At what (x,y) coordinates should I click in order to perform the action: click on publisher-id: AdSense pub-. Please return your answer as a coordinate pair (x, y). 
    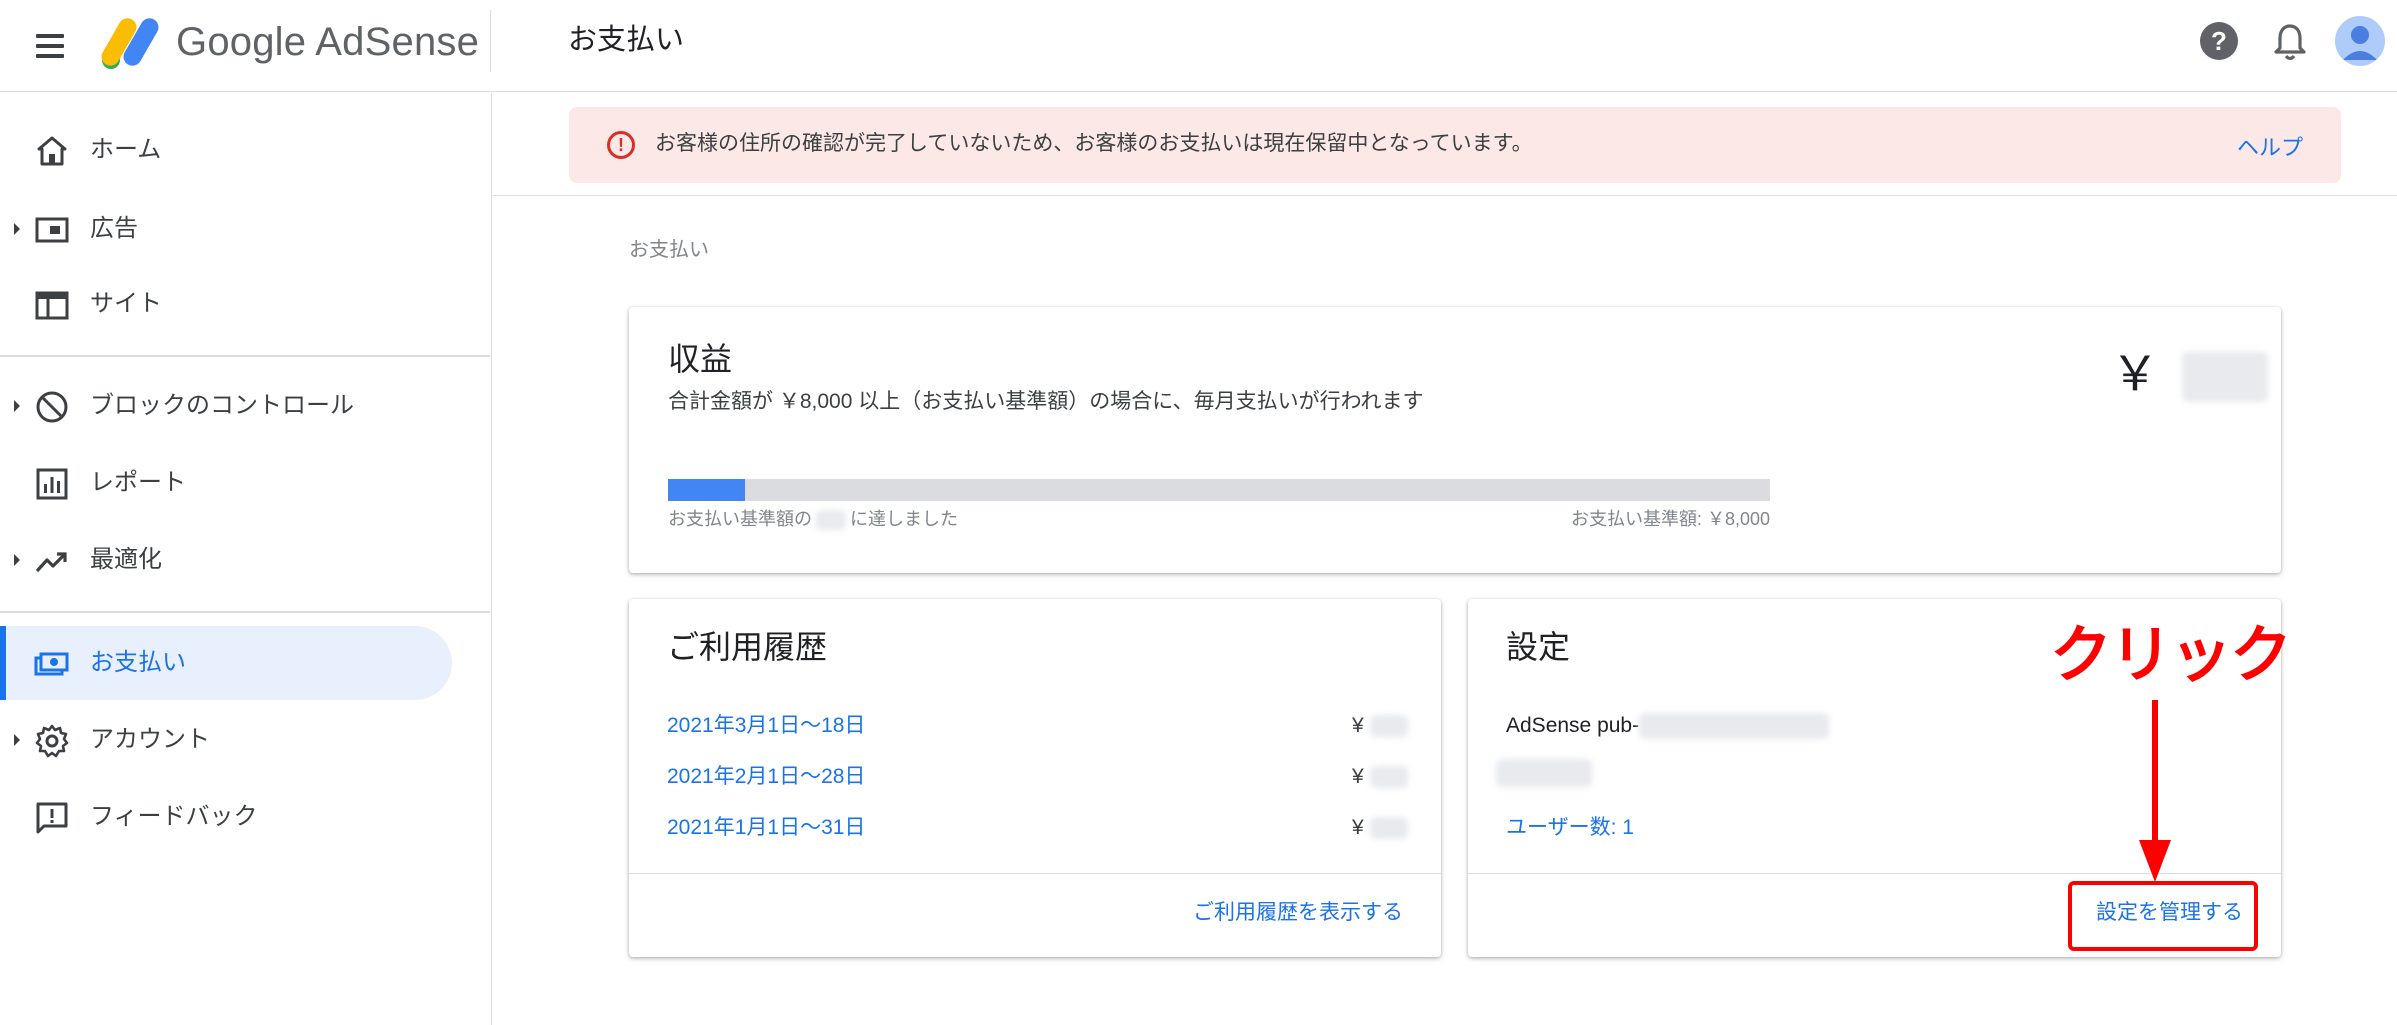
    Looking at the image, I should click on (1668, 726).